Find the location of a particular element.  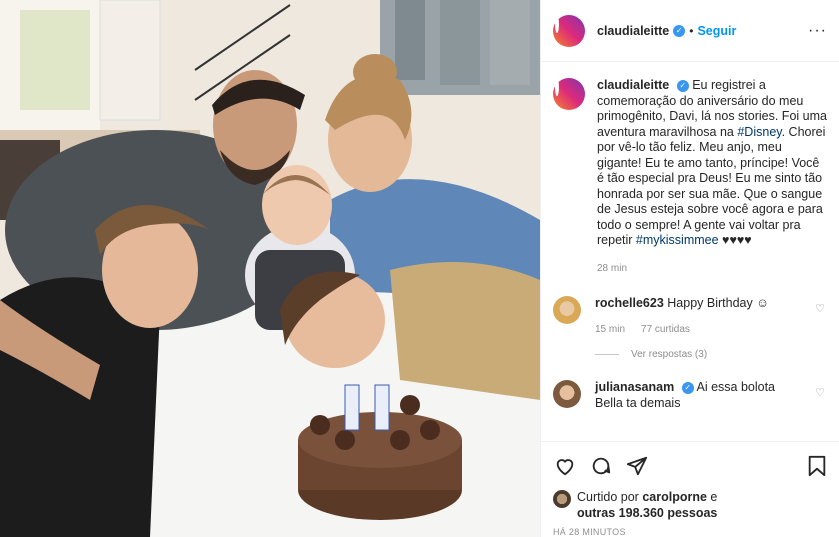

comment-likes: 77 curtidas is located at coordinates (665, 330).